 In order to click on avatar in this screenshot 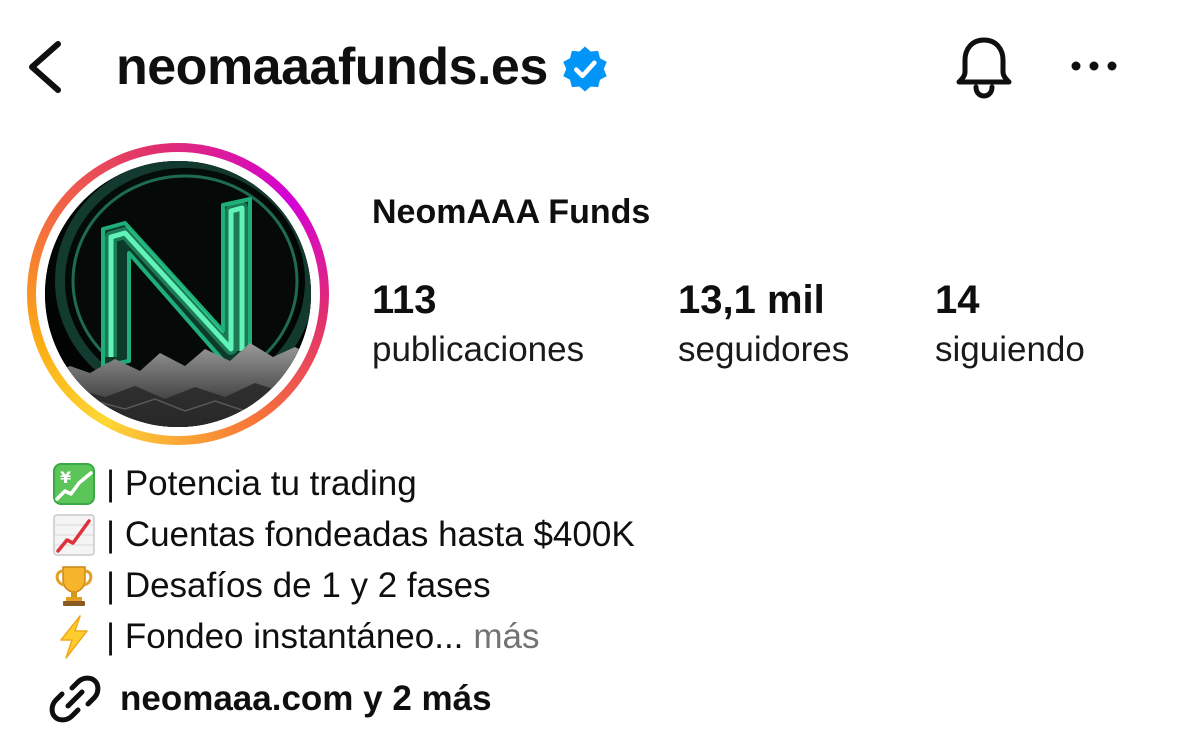, I will do `click(178, 294)`.